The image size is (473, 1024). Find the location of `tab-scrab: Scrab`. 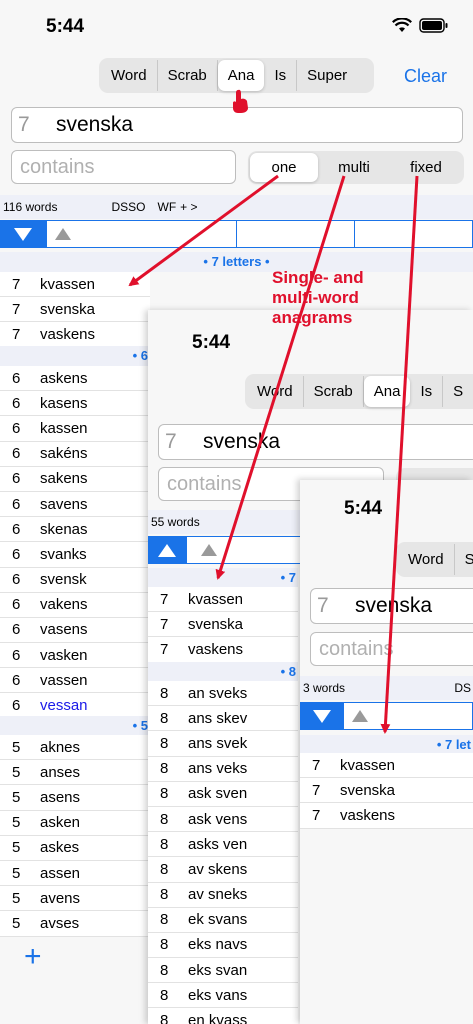

tab-scrab: Scrab is located at coordinates (188, 75).